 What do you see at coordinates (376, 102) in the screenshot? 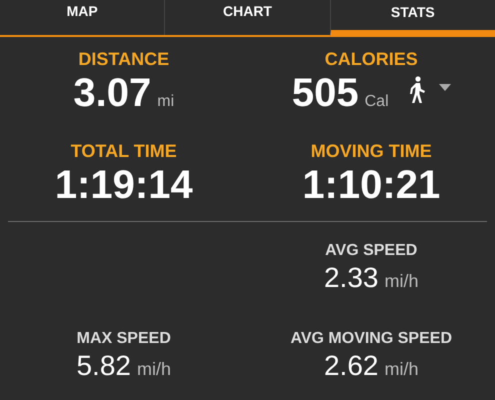
I see `stat-unit: Cal` at bounding box center [376, 102].